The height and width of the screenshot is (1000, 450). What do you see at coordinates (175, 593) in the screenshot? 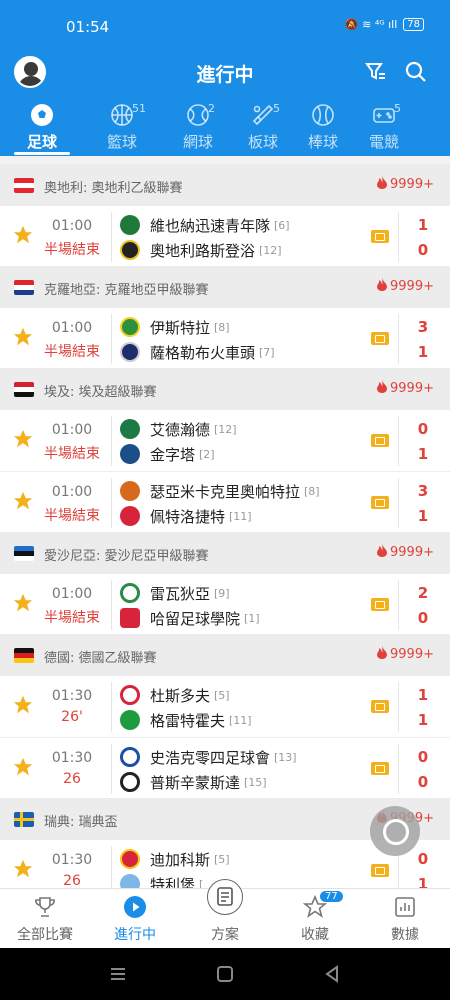
I see `home-team: 雷瓦狄亞 [9]` at bounding box center [175, 593].